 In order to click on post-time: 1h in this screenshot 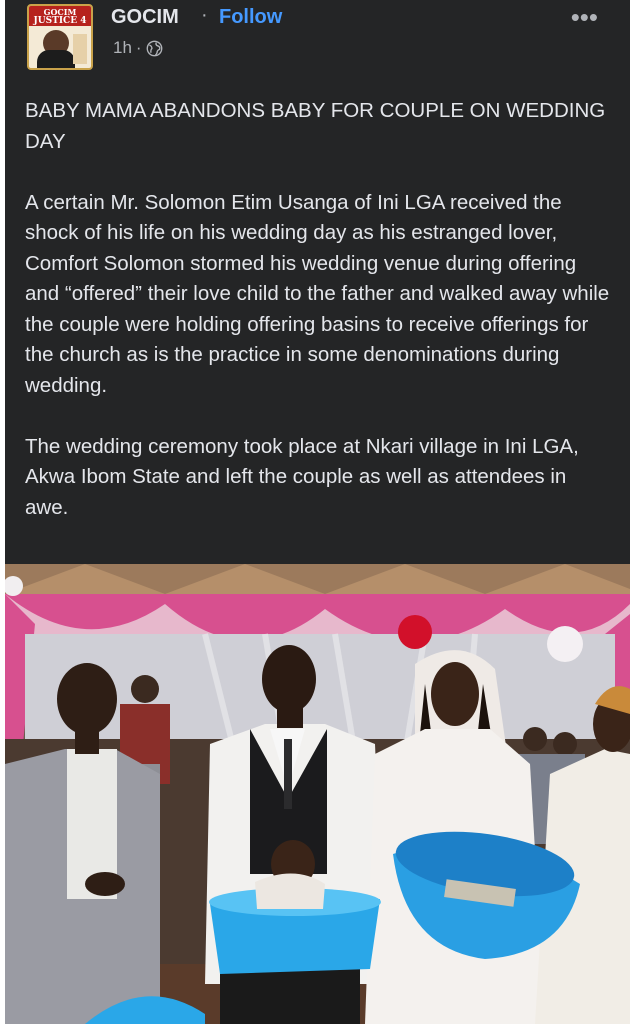, I will do `click(122, 48)`.